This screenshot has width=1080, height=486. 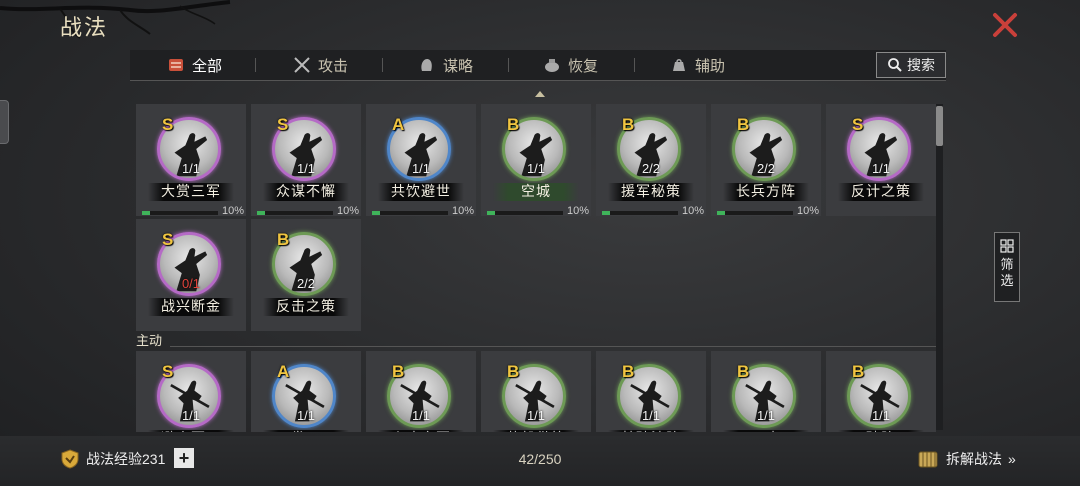 I want to click on skill-name: 反击之策, so click(x=306, y=307).